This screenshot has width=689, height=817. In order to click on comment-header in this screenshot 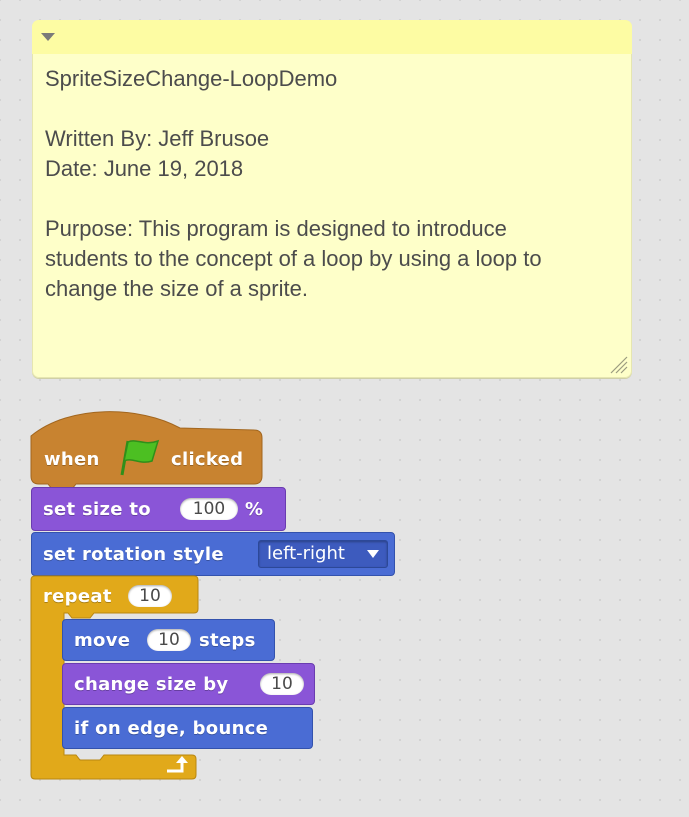, I will do `click(332, 37)`.